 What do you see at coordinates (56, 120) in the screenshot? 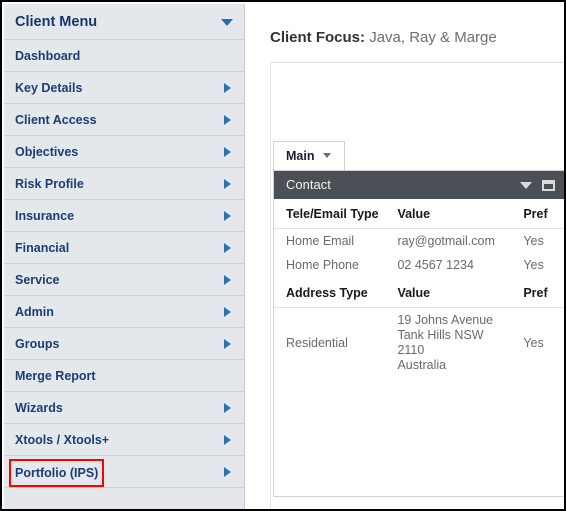
I see `sidebar-item-label: Client Access` at bounding box center [56, 120].